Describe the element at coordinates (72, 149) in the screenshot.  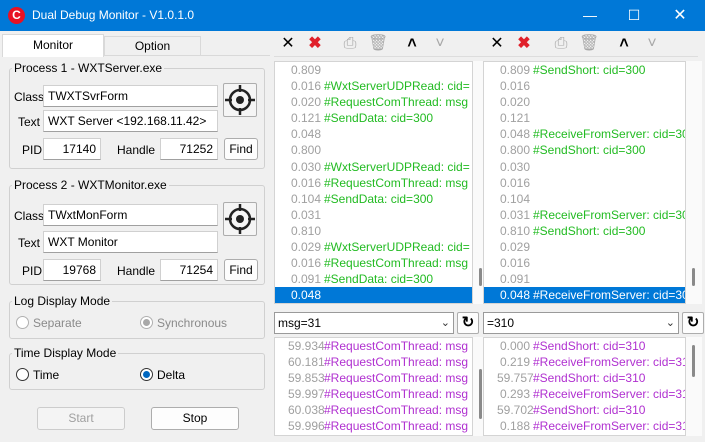
I see `process1-pid-field: 17140` at that location.